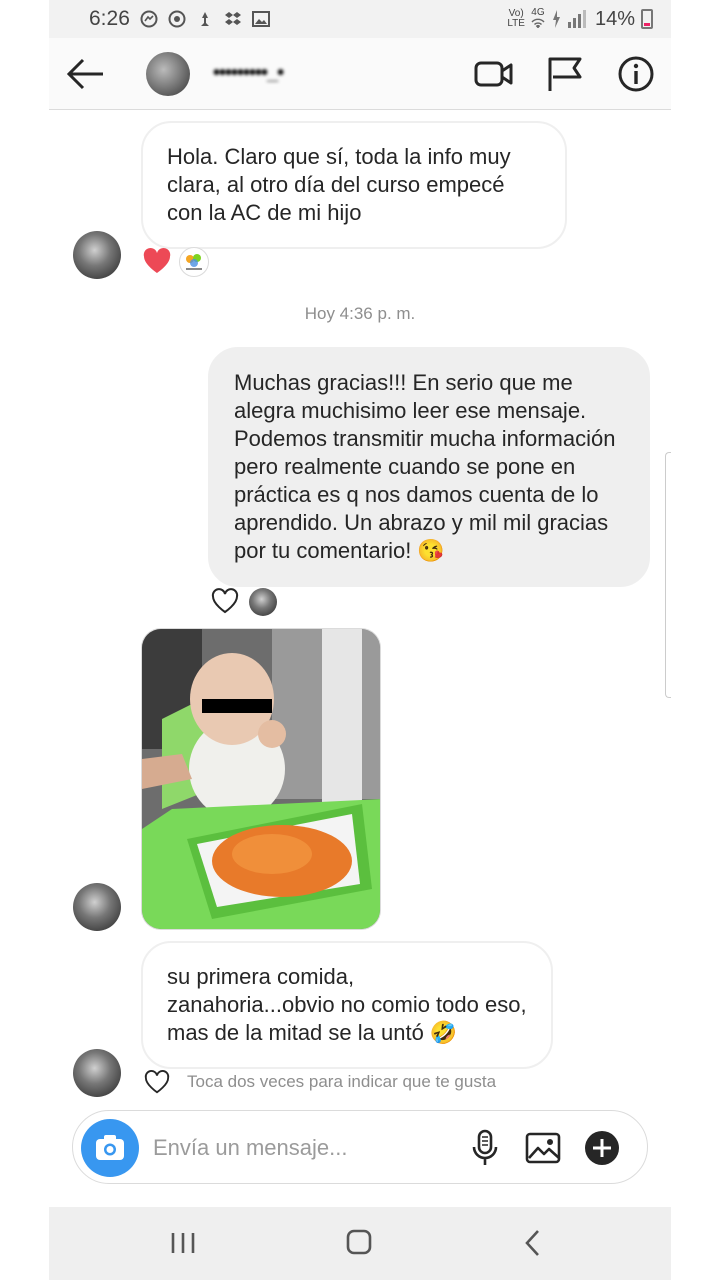  What do you see at coordinates (516, 23) in the screenshot?
I see `volte-bottom-label: LTE` at bounding box center [516, 23].